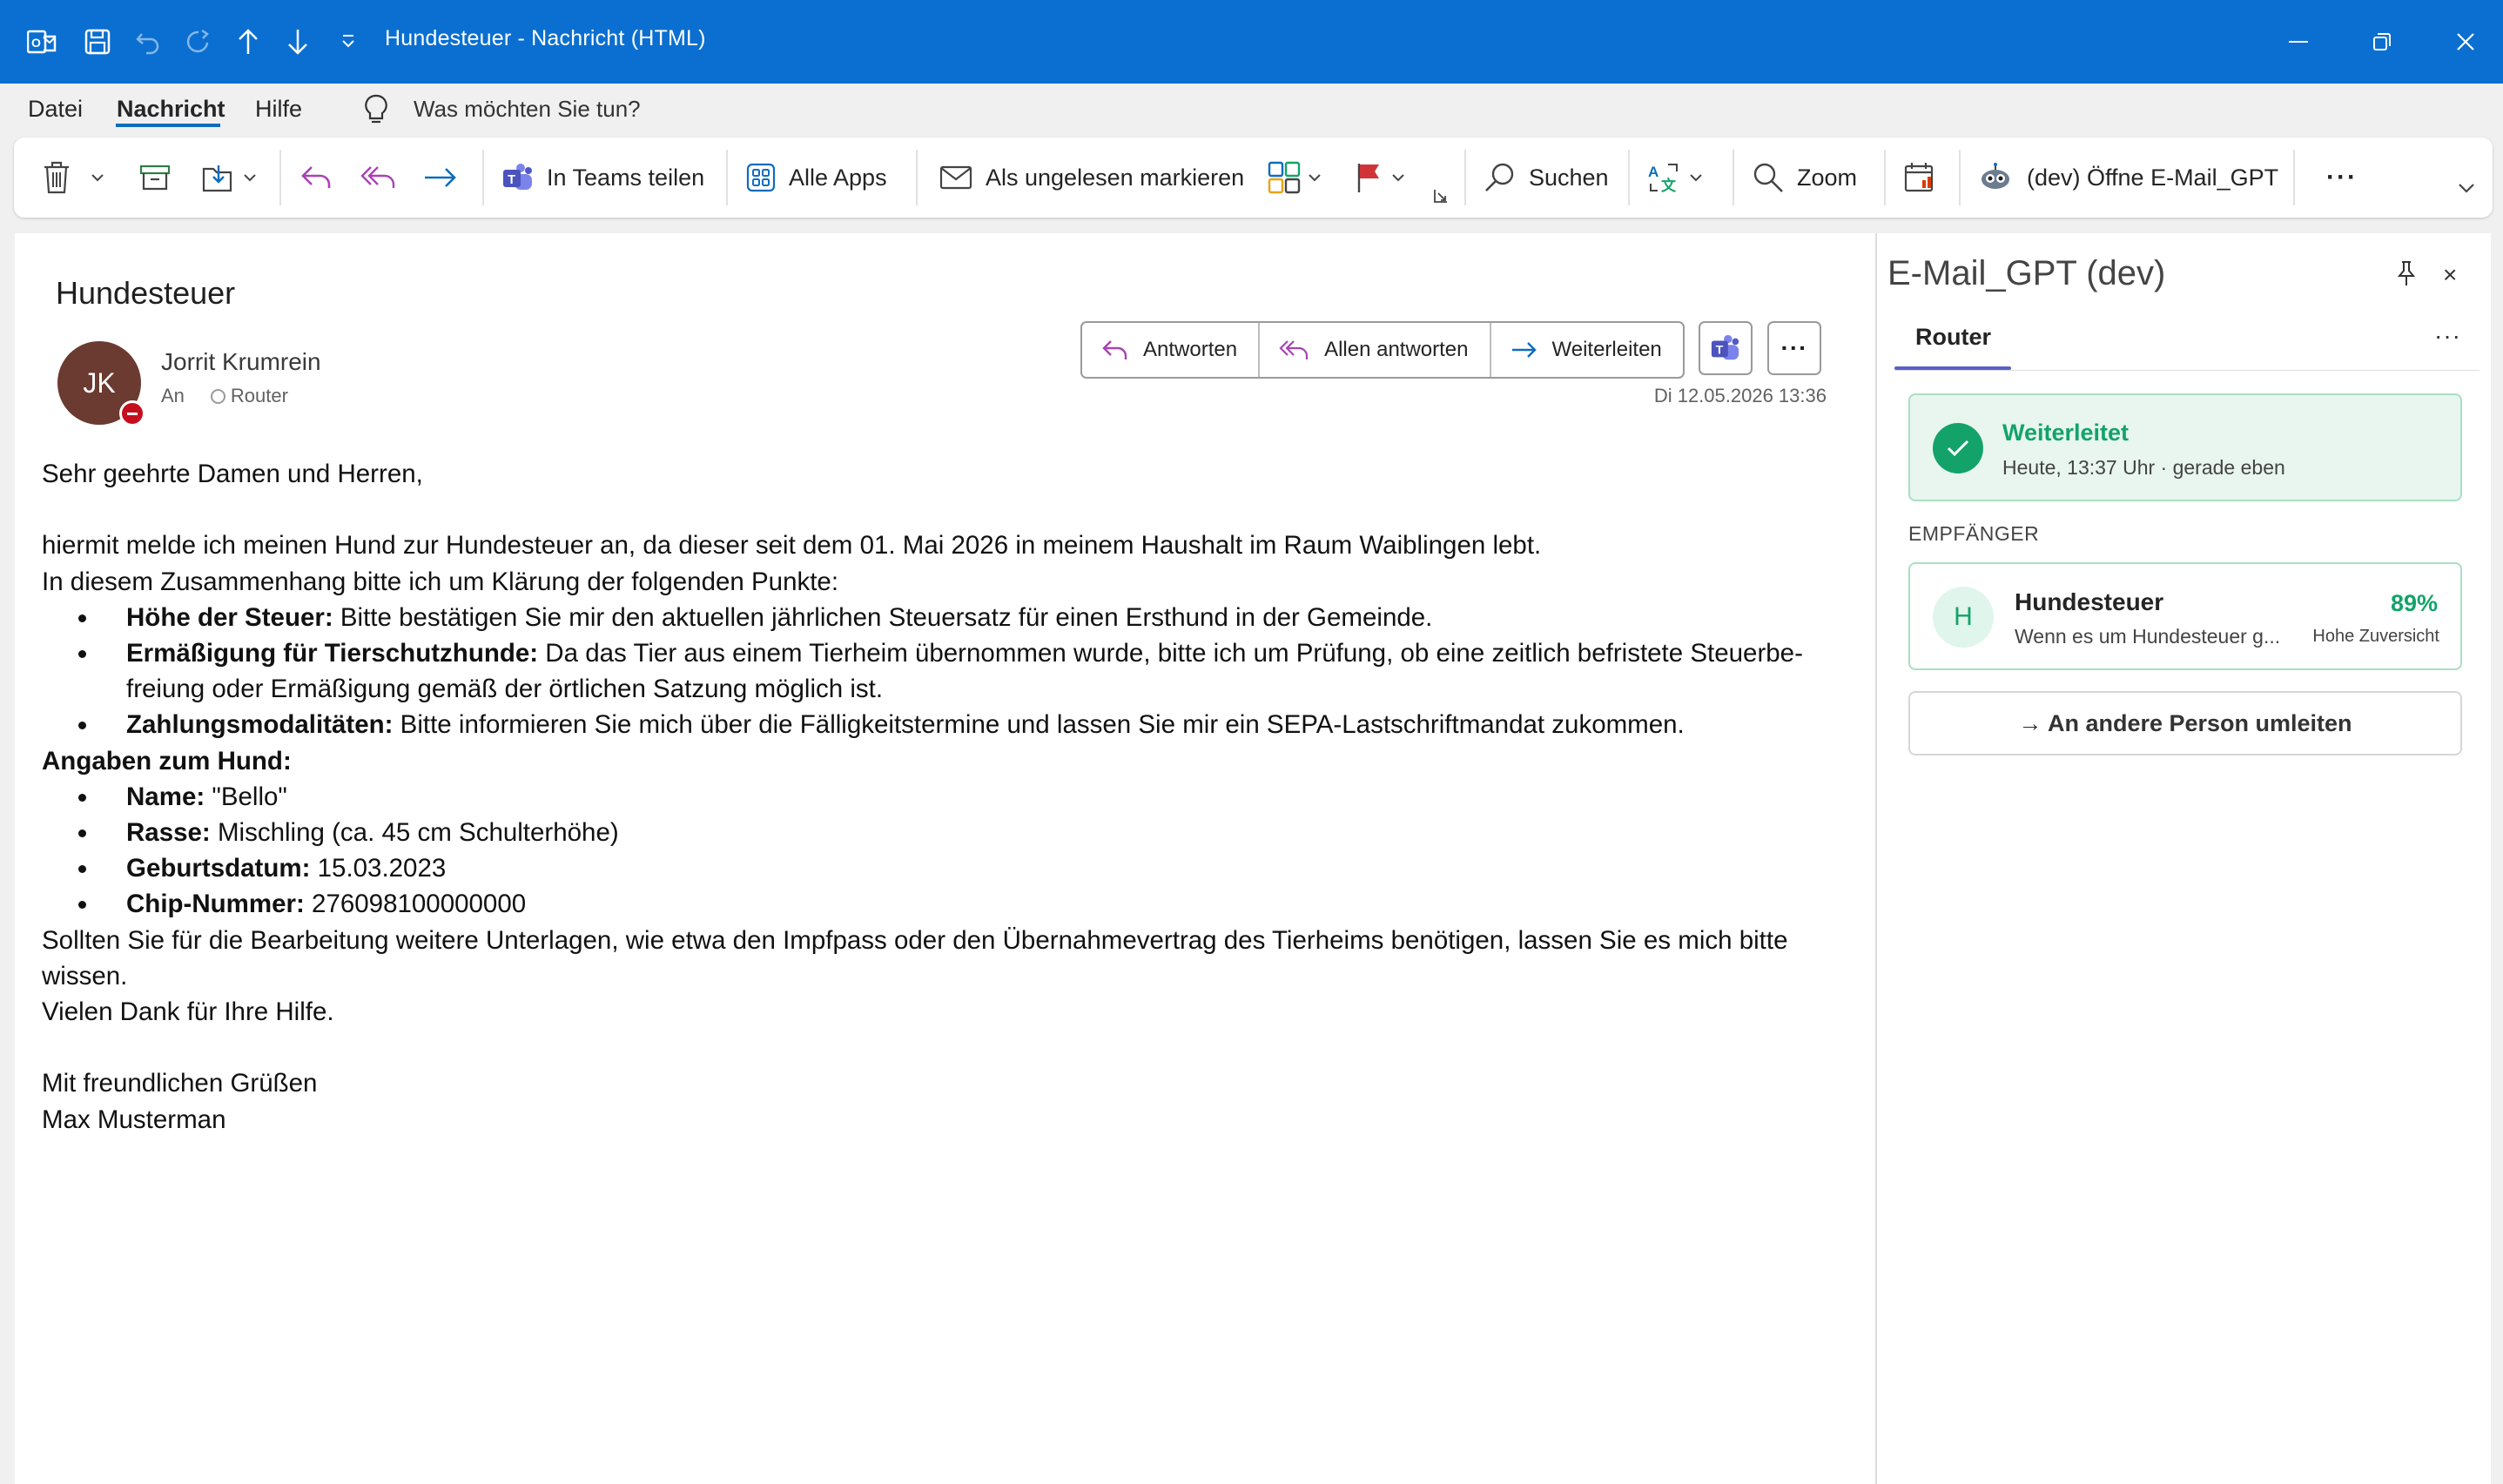 This screenshot has height=1484, width=2503. Describe the element at coordinates (2186, 370) in the screenshot. I see `tab-border` at that location.